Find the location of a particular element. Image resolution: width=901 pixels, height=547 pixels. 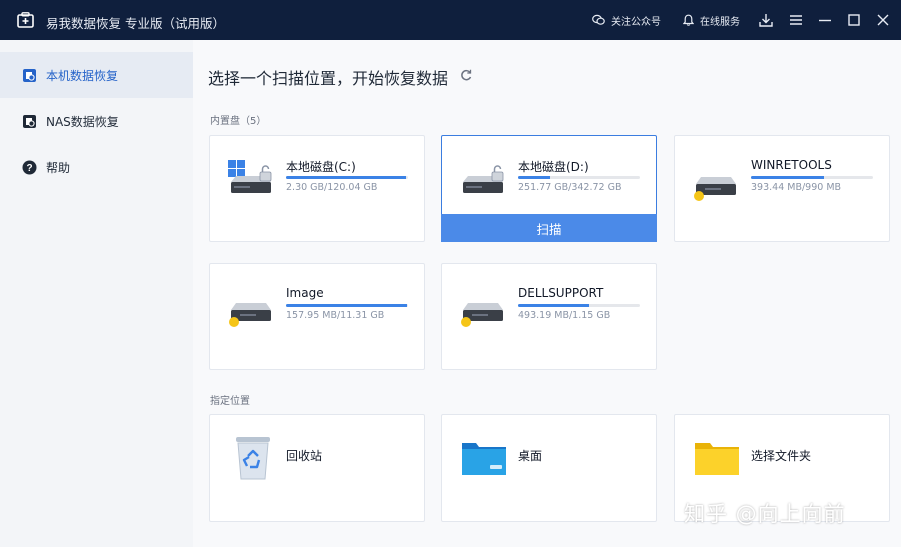

maximize-icon is located at coordinates (854, 20).